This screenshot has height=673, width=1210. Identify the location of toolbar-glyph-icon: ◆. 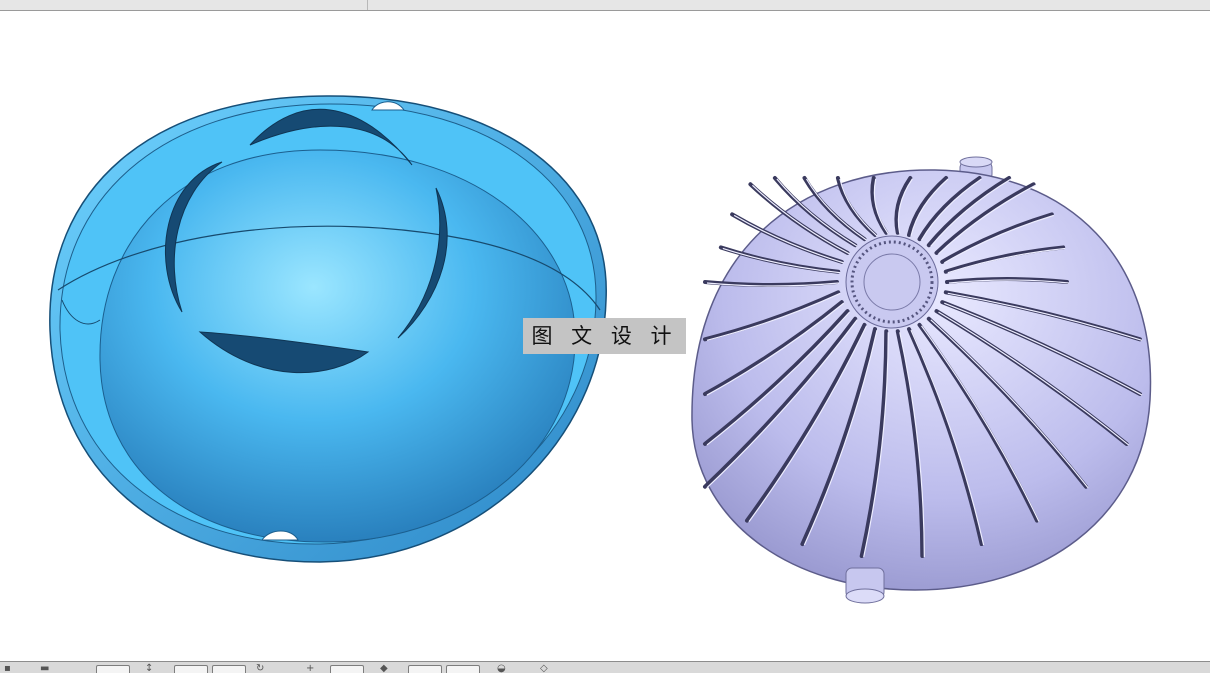
(384, 668).